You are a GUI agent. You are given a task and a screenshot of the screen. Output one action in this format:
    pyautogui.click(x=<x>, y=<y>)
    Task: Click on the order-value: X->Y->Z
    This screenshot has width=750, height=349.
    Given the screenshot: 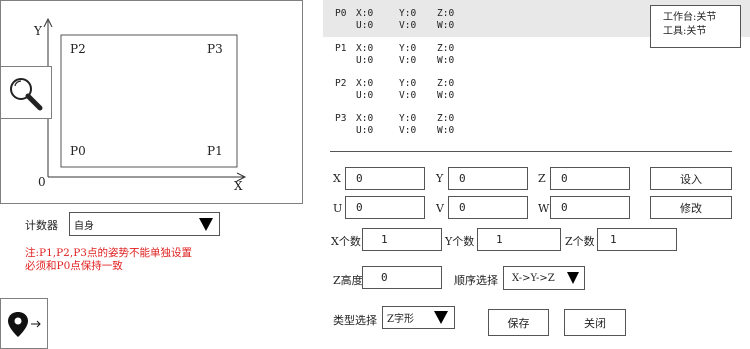 What is the action you would take?
    pyautogui.click(x=533, y=278)
    